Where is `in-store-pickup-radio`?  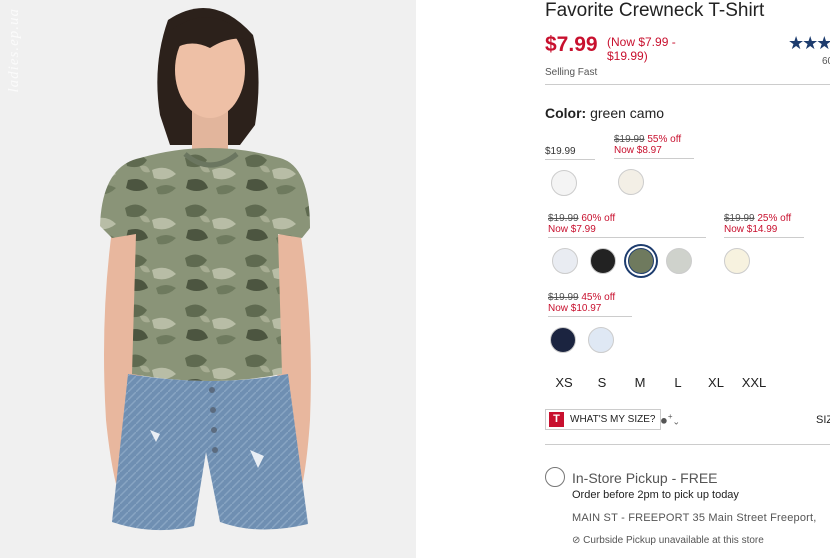 in-store-pickup-radio is located at coordinates (555, 477).